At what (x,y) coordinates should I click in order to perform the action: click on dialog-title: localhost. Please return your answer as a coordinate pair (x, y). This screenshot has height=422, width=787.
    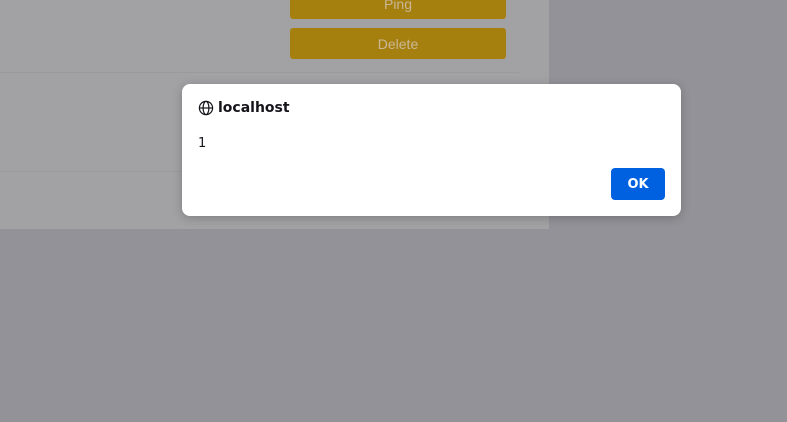
    Looking at the image, I should click on (254, 108).